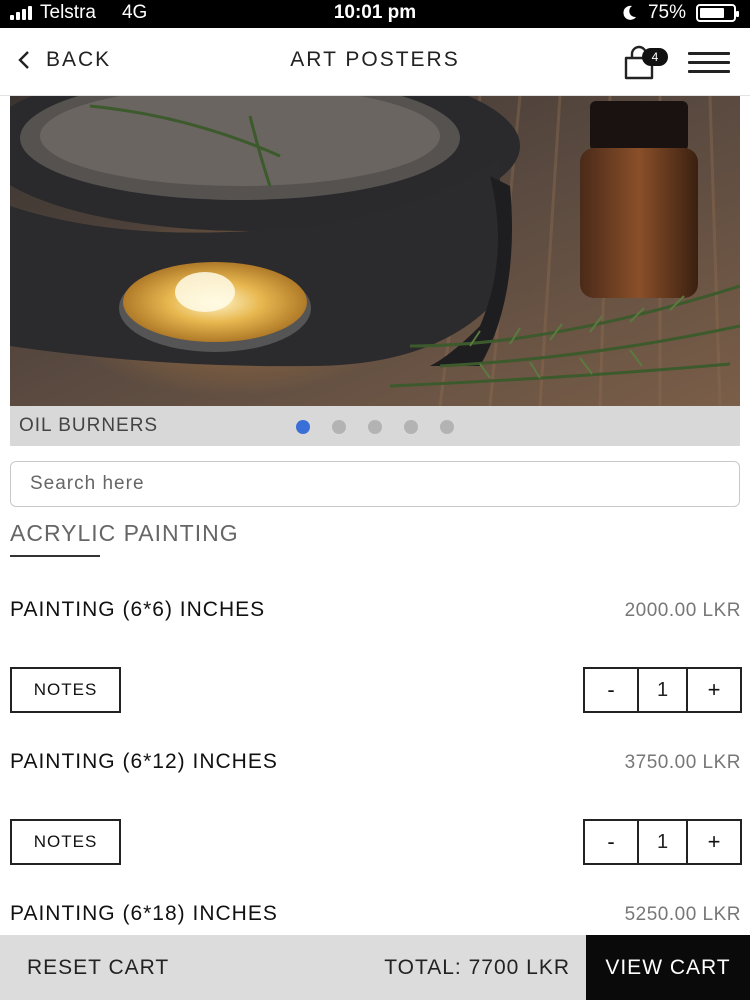  I want to click on product-name: PAINTING (6*18) INCHES, so click(144, 913).